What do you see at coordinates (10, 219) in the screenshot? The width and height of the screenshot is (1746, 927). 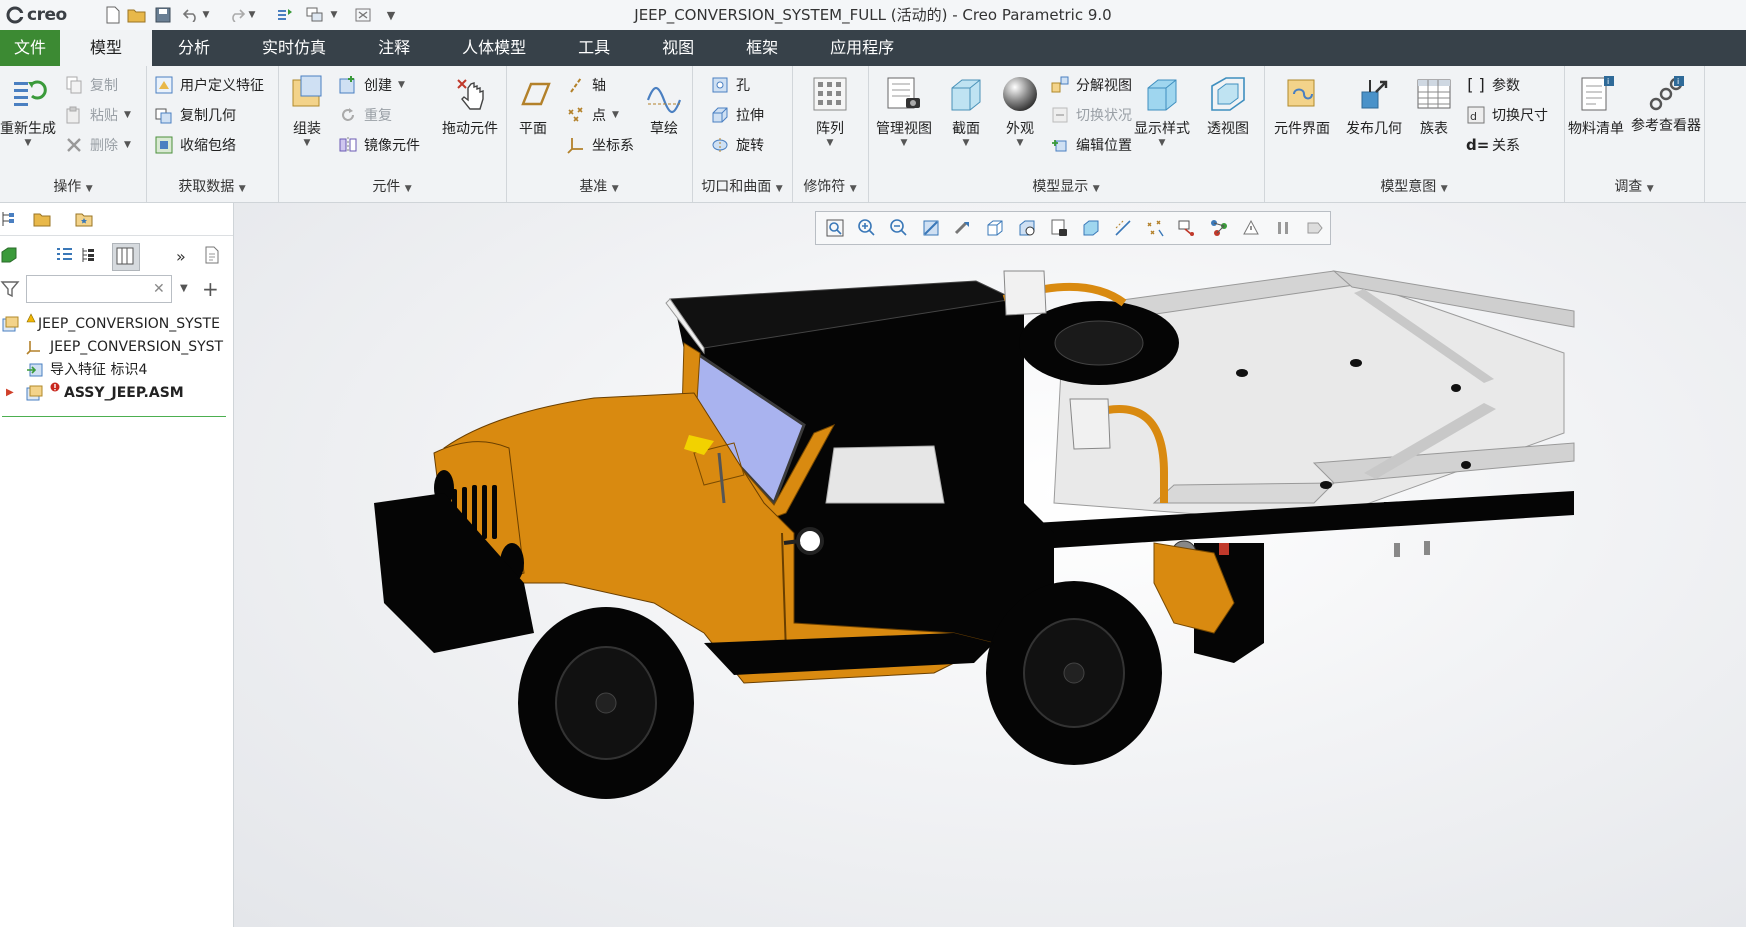 I see `model-tree-tab-icon` at bounding box center [10, 219].